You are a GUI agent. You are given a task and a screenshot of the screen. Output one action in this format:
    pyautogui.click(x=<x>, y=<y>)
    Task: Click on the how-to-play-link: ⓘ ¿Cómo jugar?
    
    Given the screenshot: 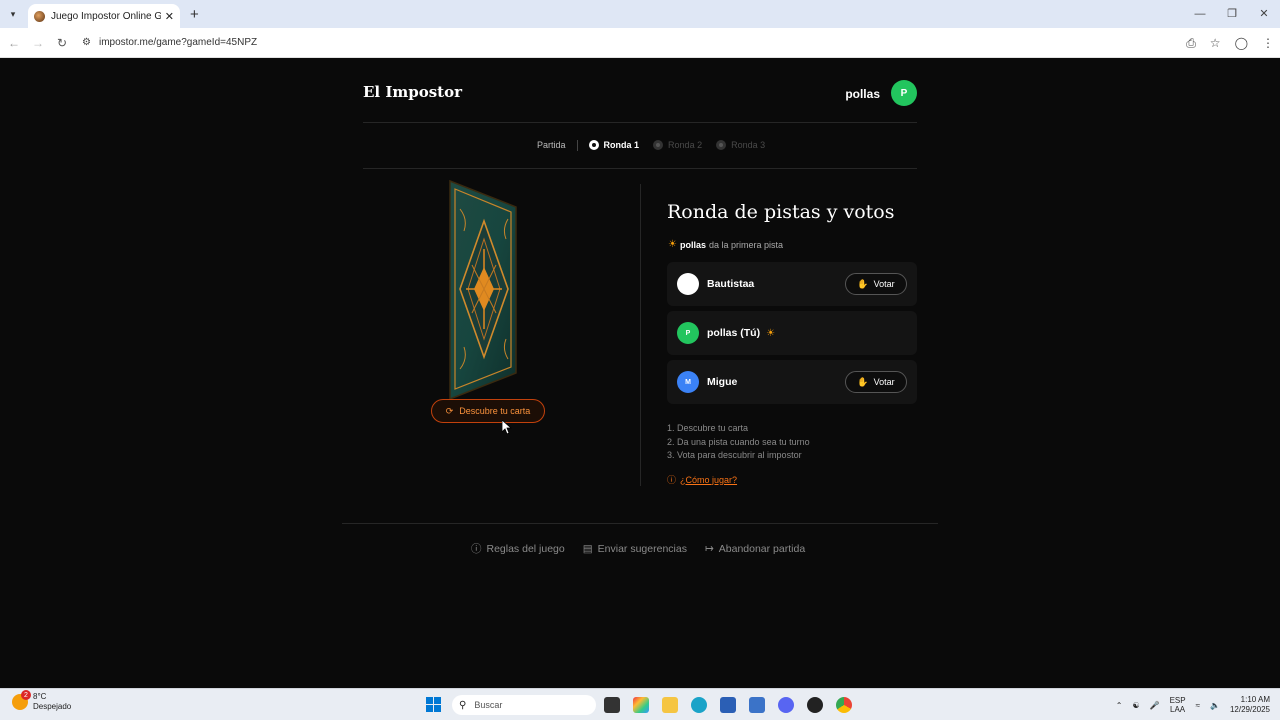 What is the action you would take?
    pyautogui.click(x=702, y=479)
    